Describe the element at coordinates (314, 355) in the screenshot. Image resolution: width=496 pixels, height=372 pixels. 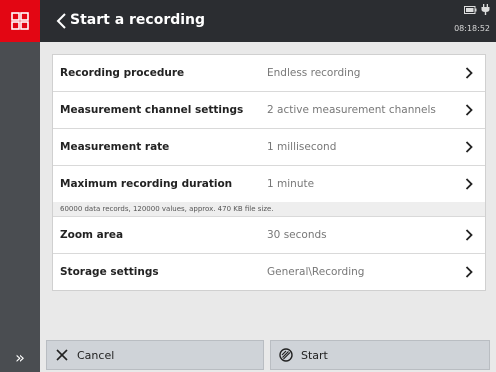
I see `start-button-label: Start` at that location.